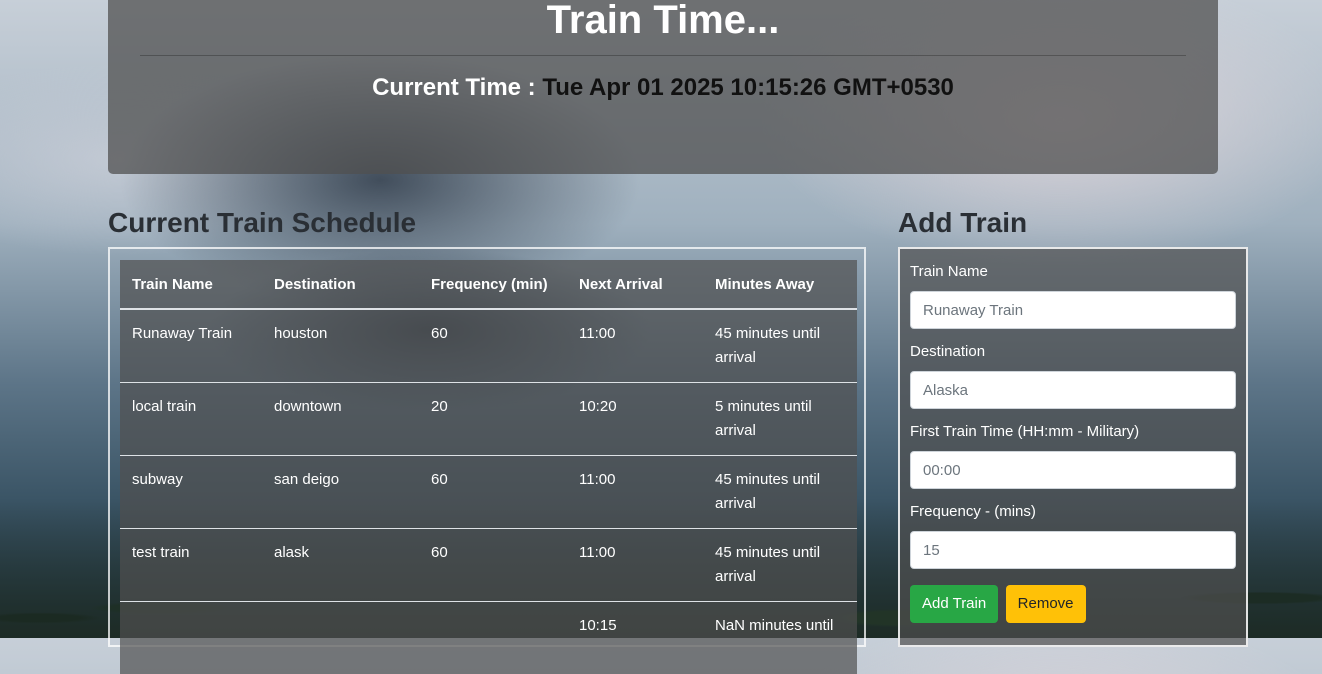  Describe the element at coordinates (340, 285) in the screenshot. I see `column-header-destination: Destination` at that location.